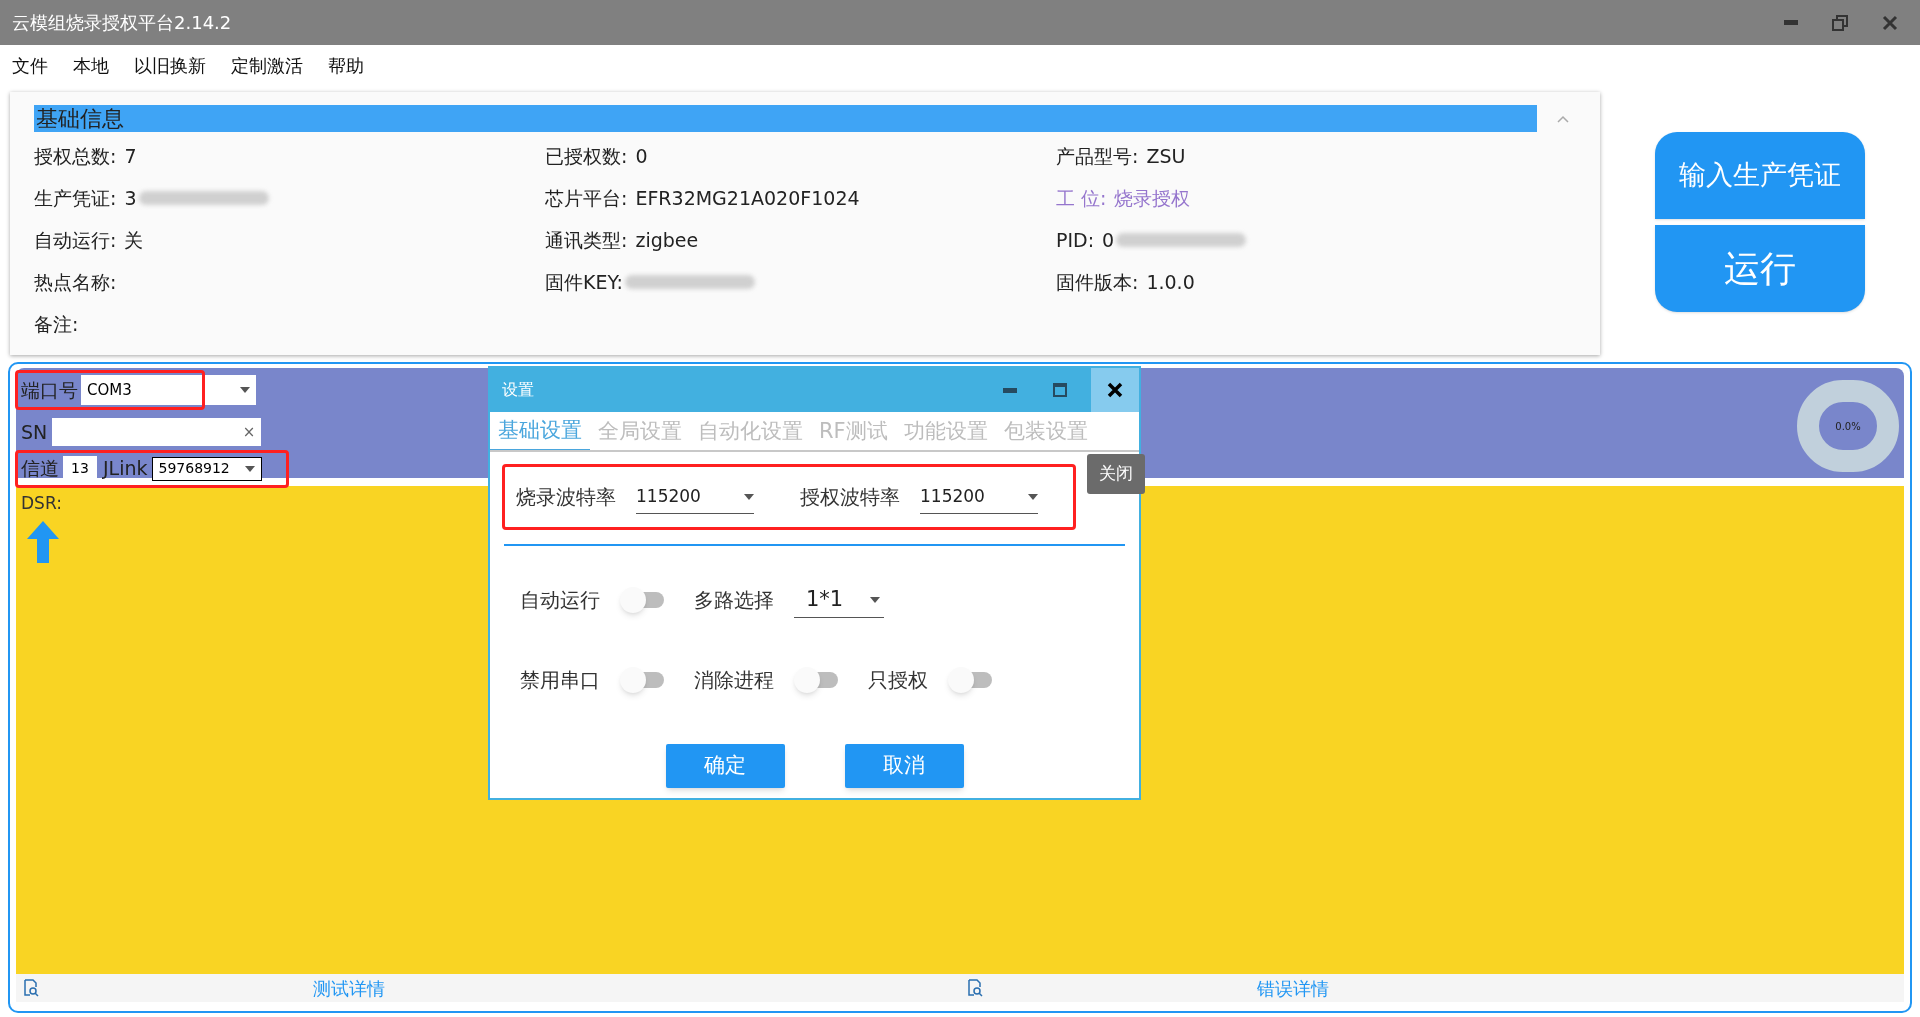 Image resolution: width=1920 pixels, height=1017 pixels. What do you see at coordinates (1848, 426) in the screenshot?
I see `progress-text: 0.0%` at bounding box center [1848, 426].